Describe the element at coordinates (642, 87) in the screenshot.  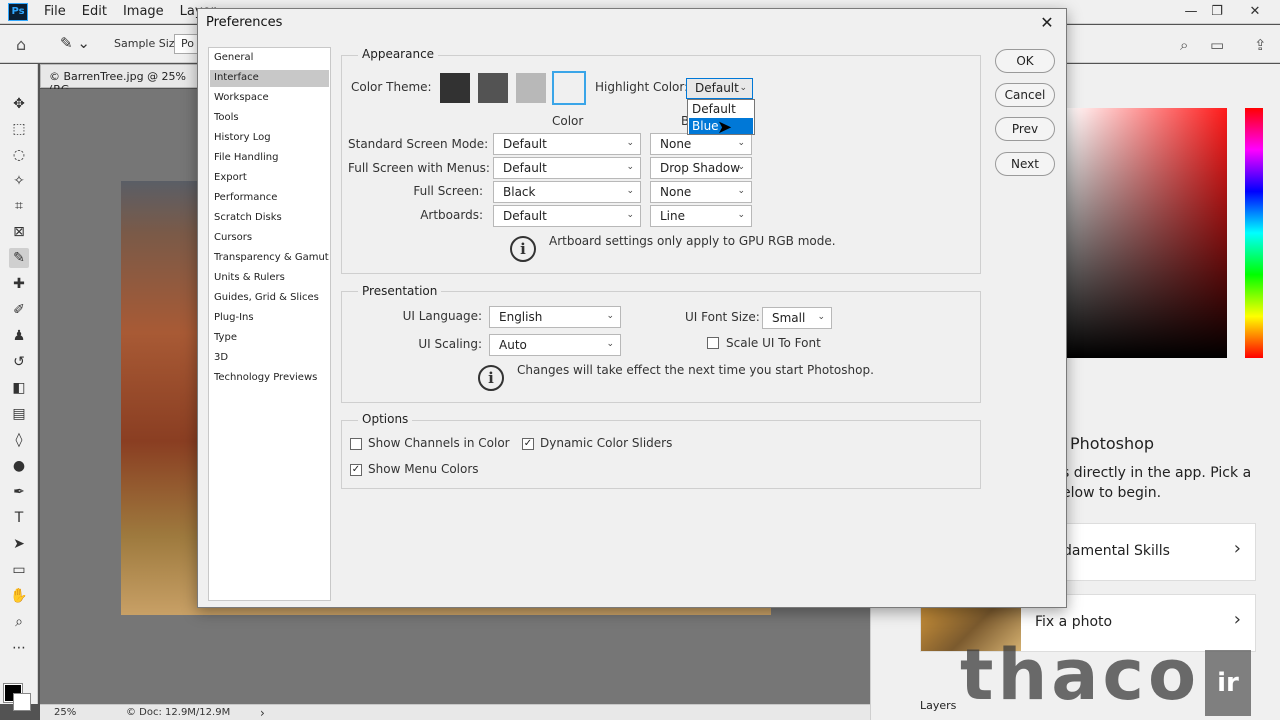
I see `highlight-color-label: Highlight Color:` at that location.